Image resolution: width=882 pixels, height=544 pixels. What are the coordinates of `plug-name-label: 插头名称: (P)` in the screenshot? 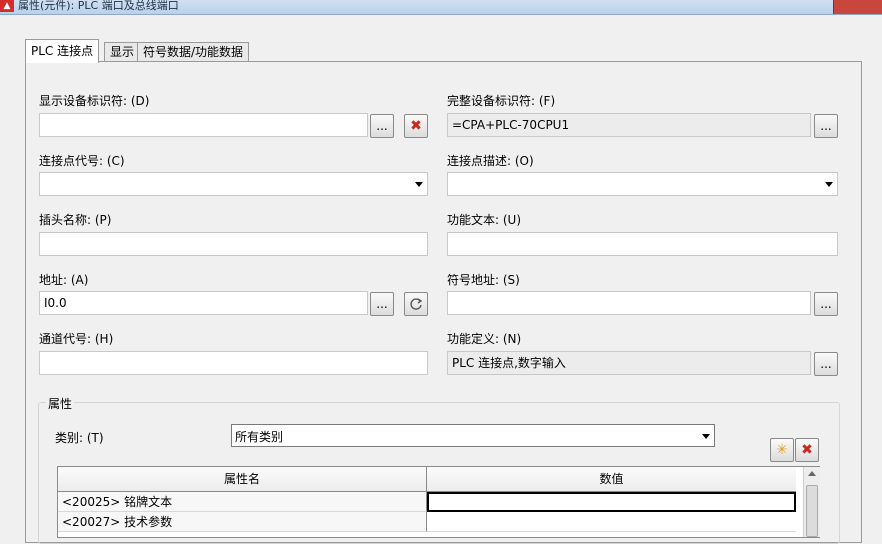 It's located at (75, 220).